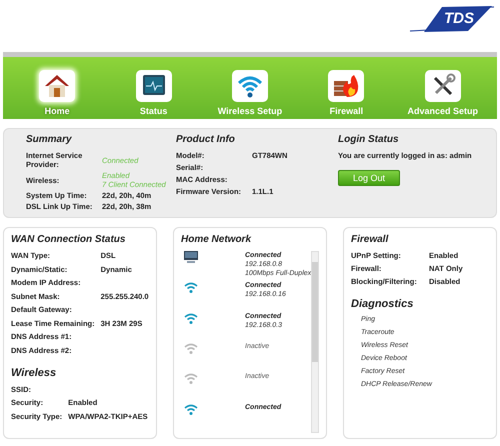 The image size is (500, 446). What do you see at coordinates (315, 312) in the screenshot?
I see `scroll-thumb` at bounding box center [315, 312].